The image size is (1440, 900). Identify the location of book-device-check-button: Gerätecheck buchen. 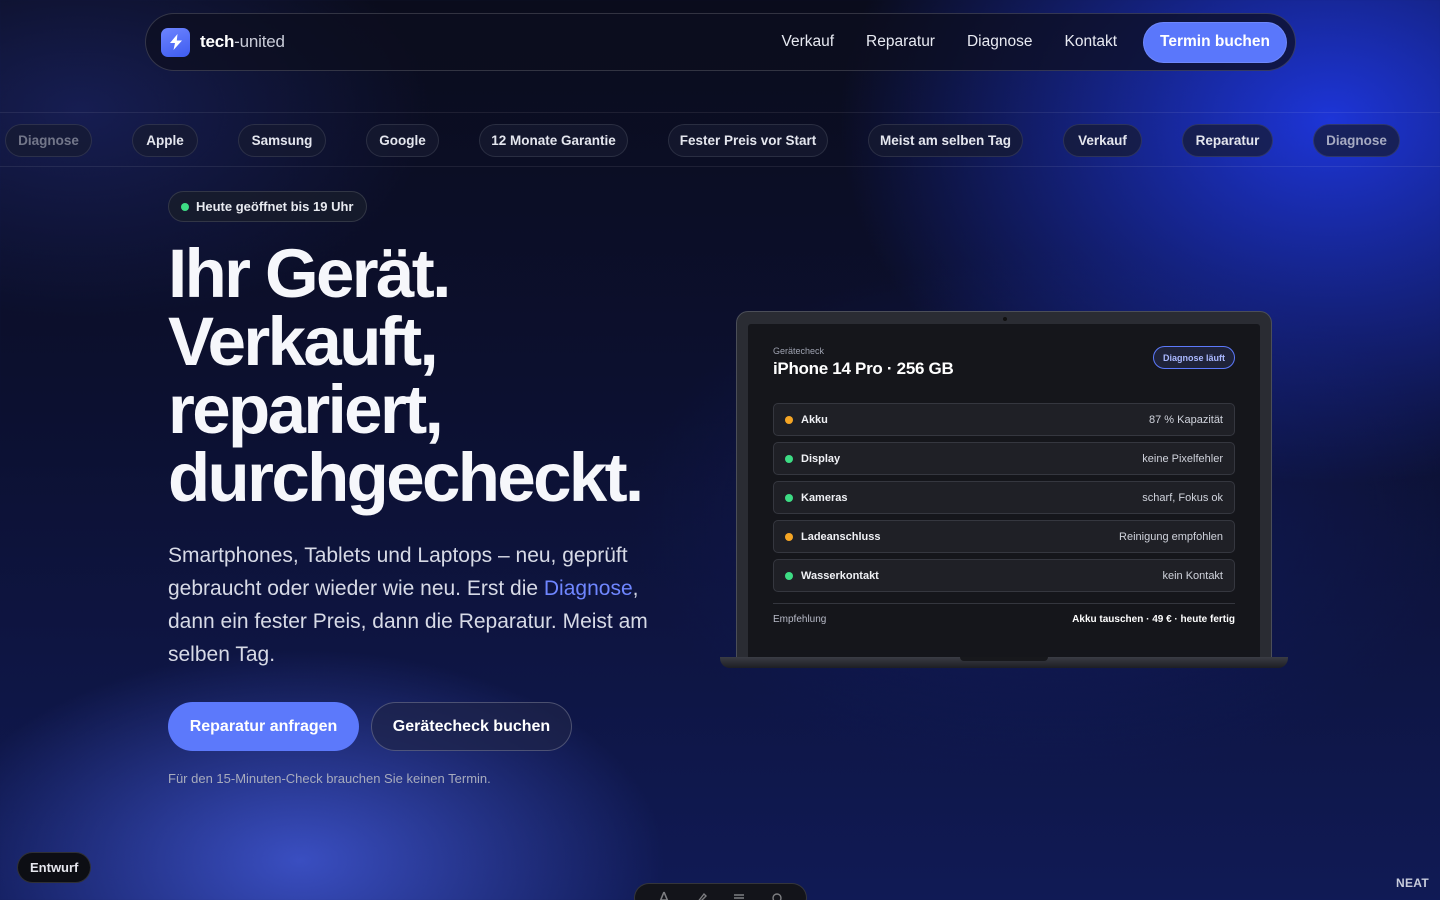
(471, 726).